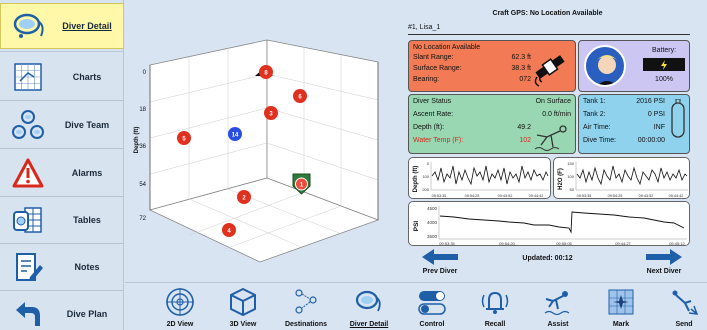  Describe the element at coordinates (432, 306) in the screenshot. I see `tab-control: Control` at that location.